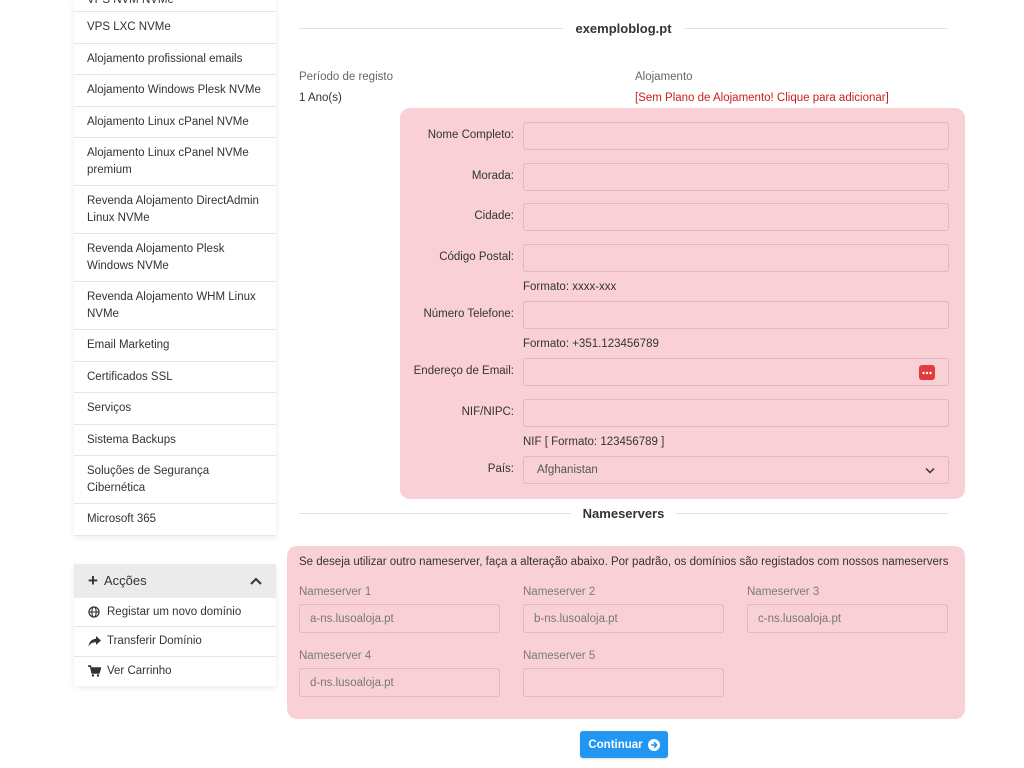 This screenshot has width=1024, height=768. What do you see at coordinates (567, 470) in the screenshot?
I see `country-value: Afghanistan` at bounding box center [567, 470].